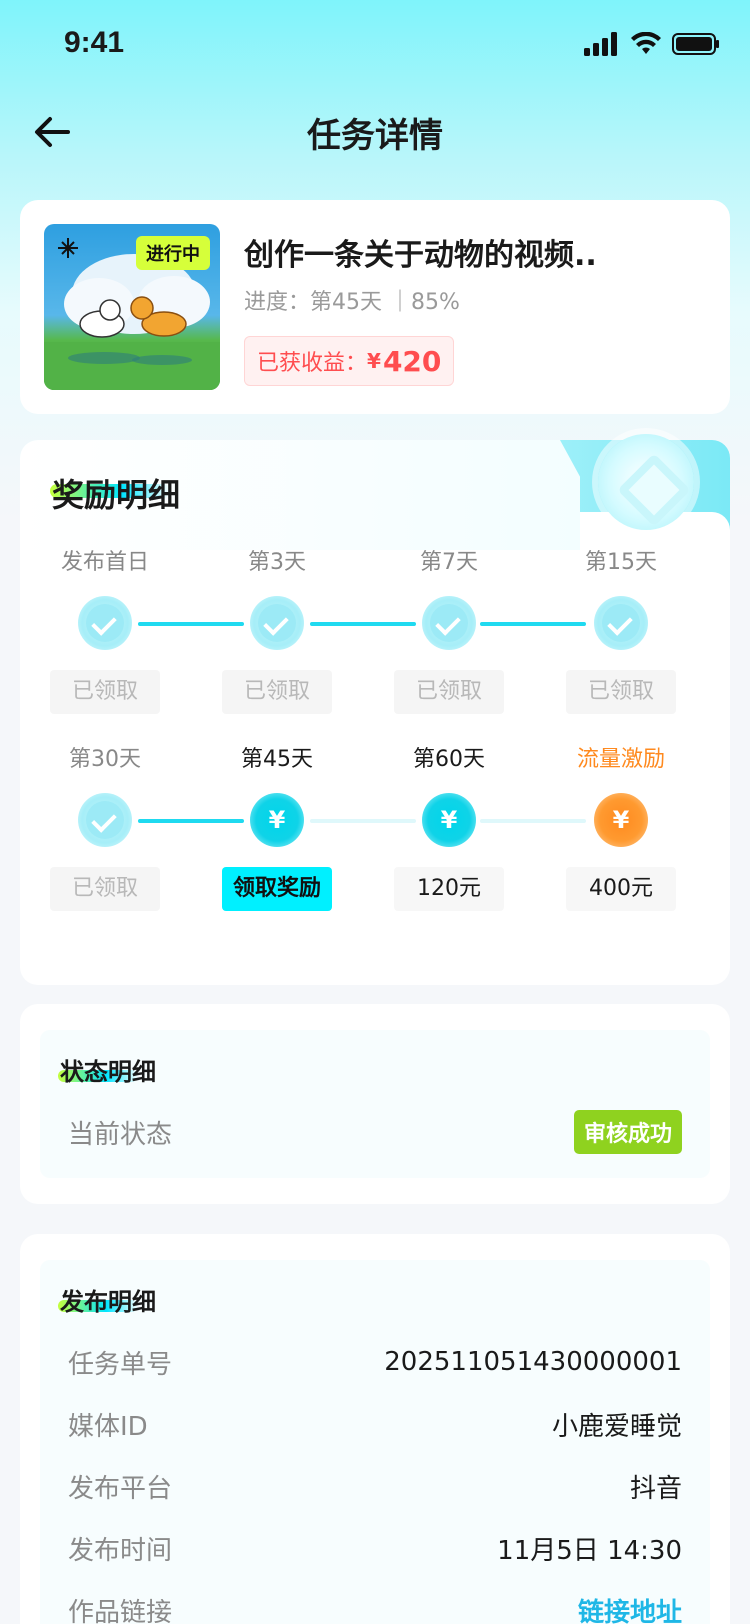 The image size is (750, 1624). I want to click on reward-step: 流量激励 ¥ 400元, so click(621, 831).